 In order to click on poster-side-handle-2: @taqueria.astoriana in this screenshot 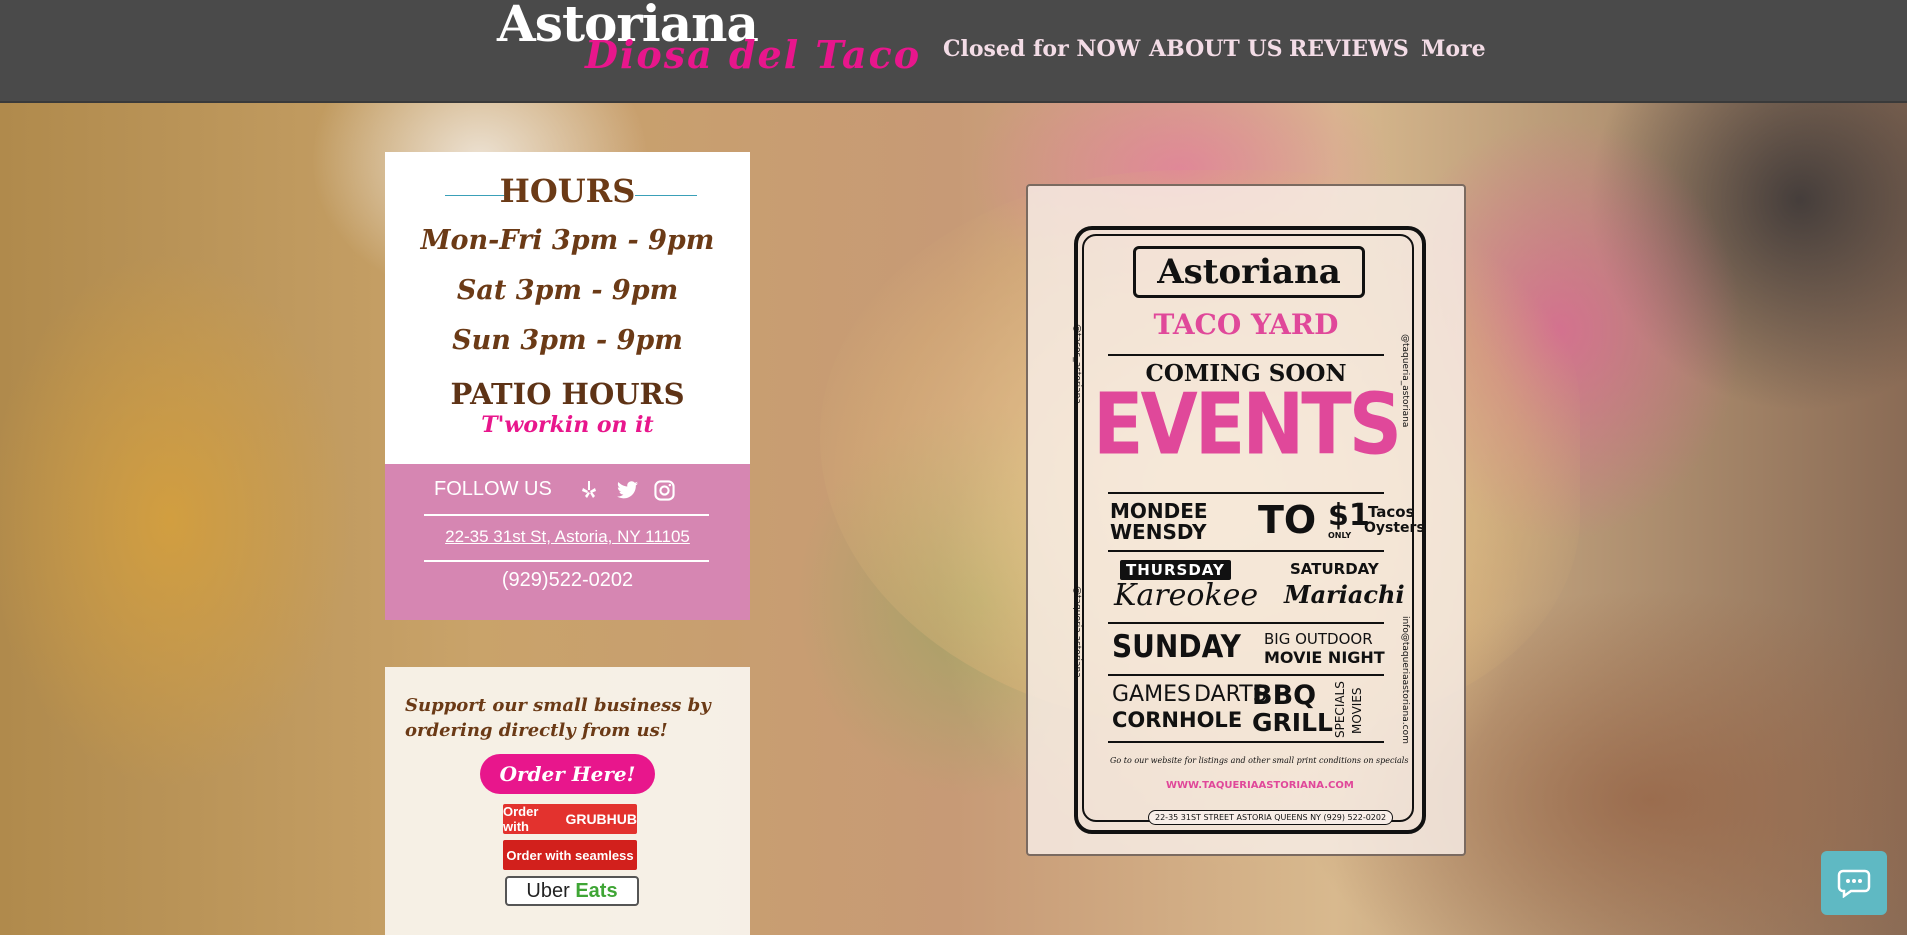, I will do `click(1077, 632)`.